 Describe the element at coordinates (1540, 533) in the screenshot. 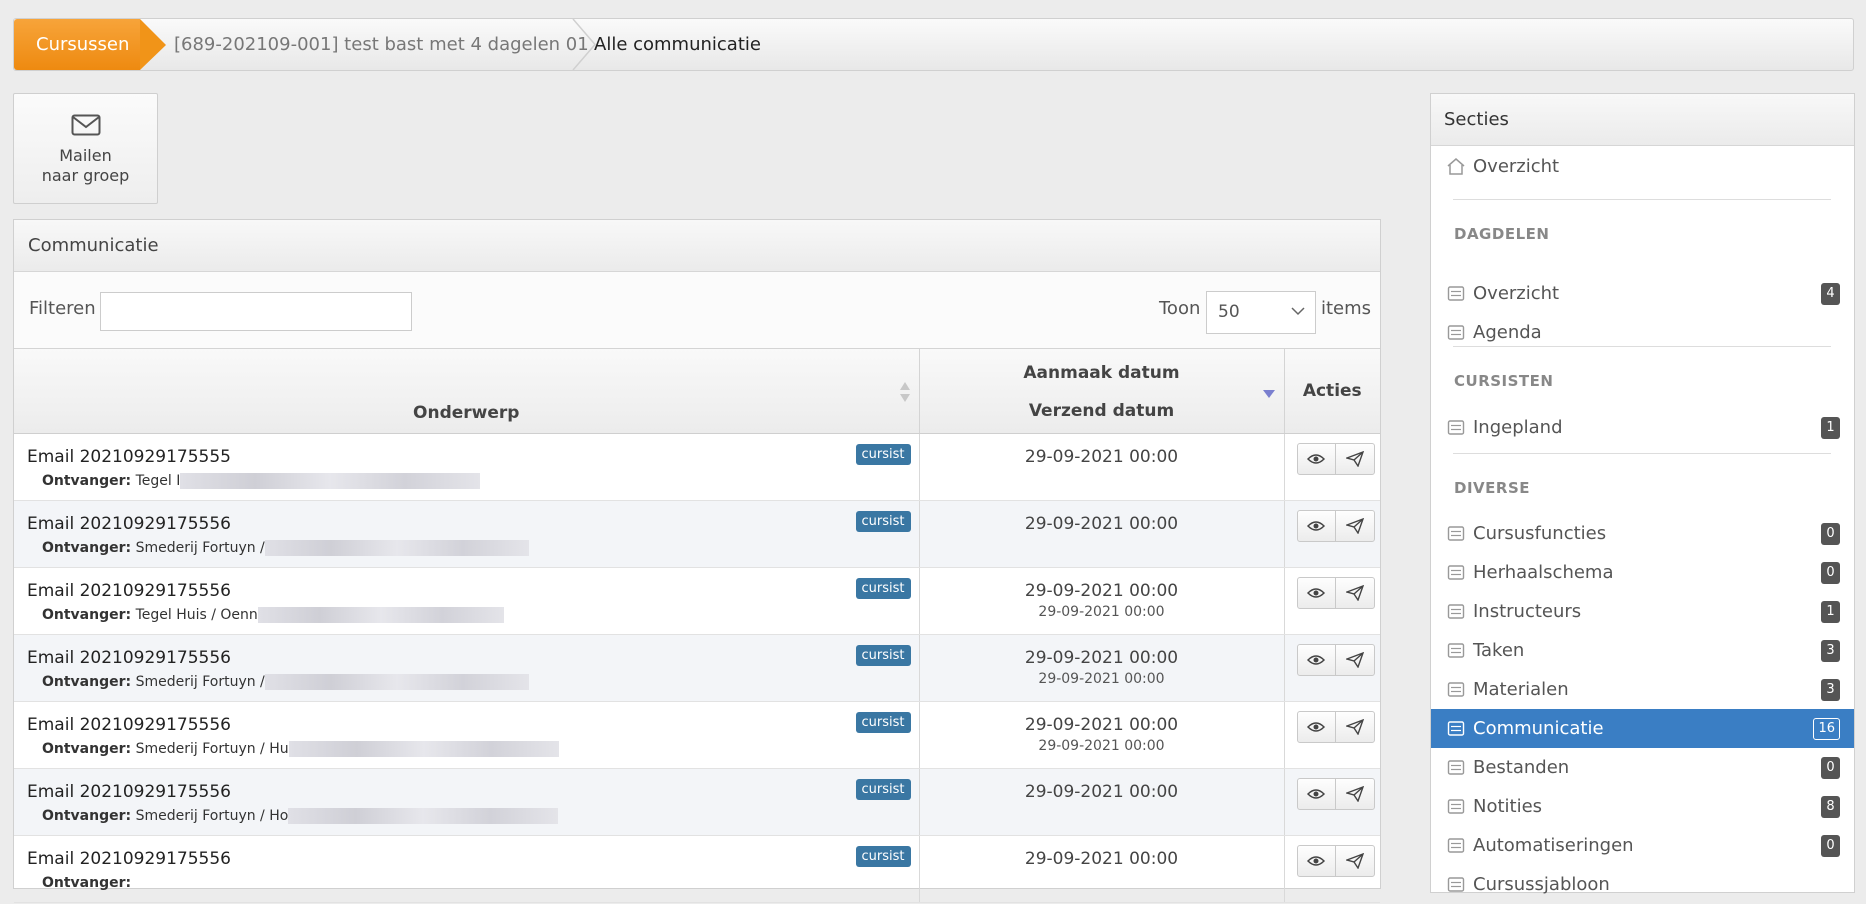

I see `sidebar-item-label: Cursusfuncties` at that location.